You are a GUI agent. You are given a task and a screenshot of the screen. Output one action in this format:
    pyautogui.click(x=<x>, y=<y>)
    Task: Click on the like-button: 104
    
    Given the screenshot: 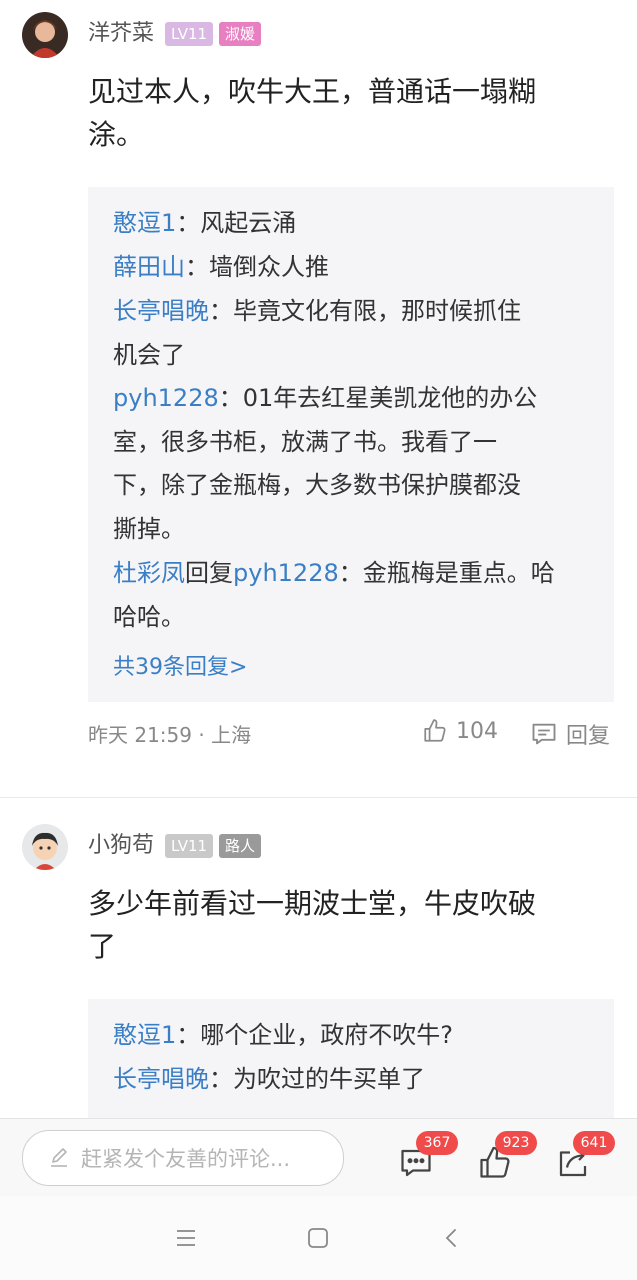 What is the action you would take?
    pyautogui.click(x=460, y=731)
    